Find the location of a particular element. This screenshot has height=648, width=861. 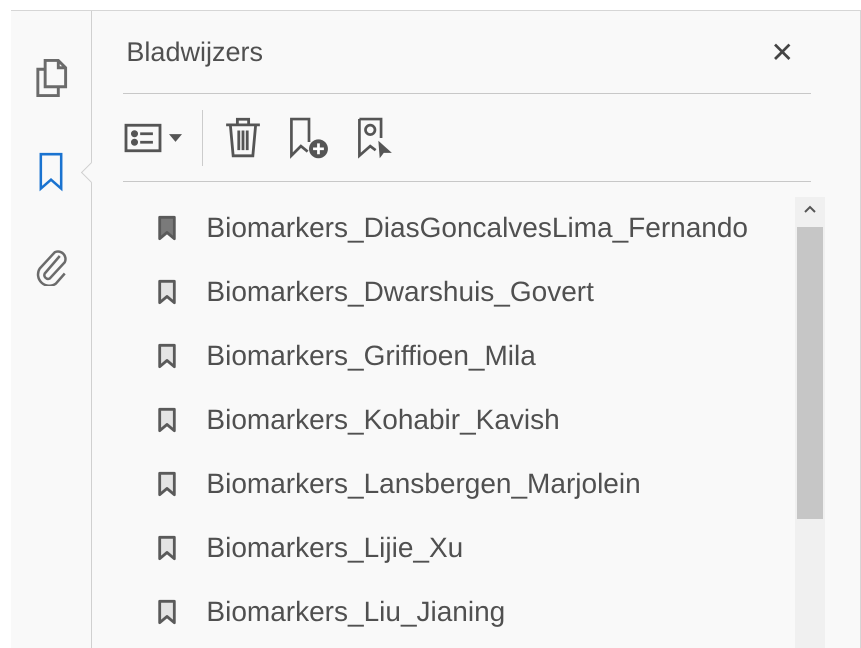

bookmark-item: Biomarkers_DiasGoncalvesLima_Fernando is located at coordinates (477, 228).